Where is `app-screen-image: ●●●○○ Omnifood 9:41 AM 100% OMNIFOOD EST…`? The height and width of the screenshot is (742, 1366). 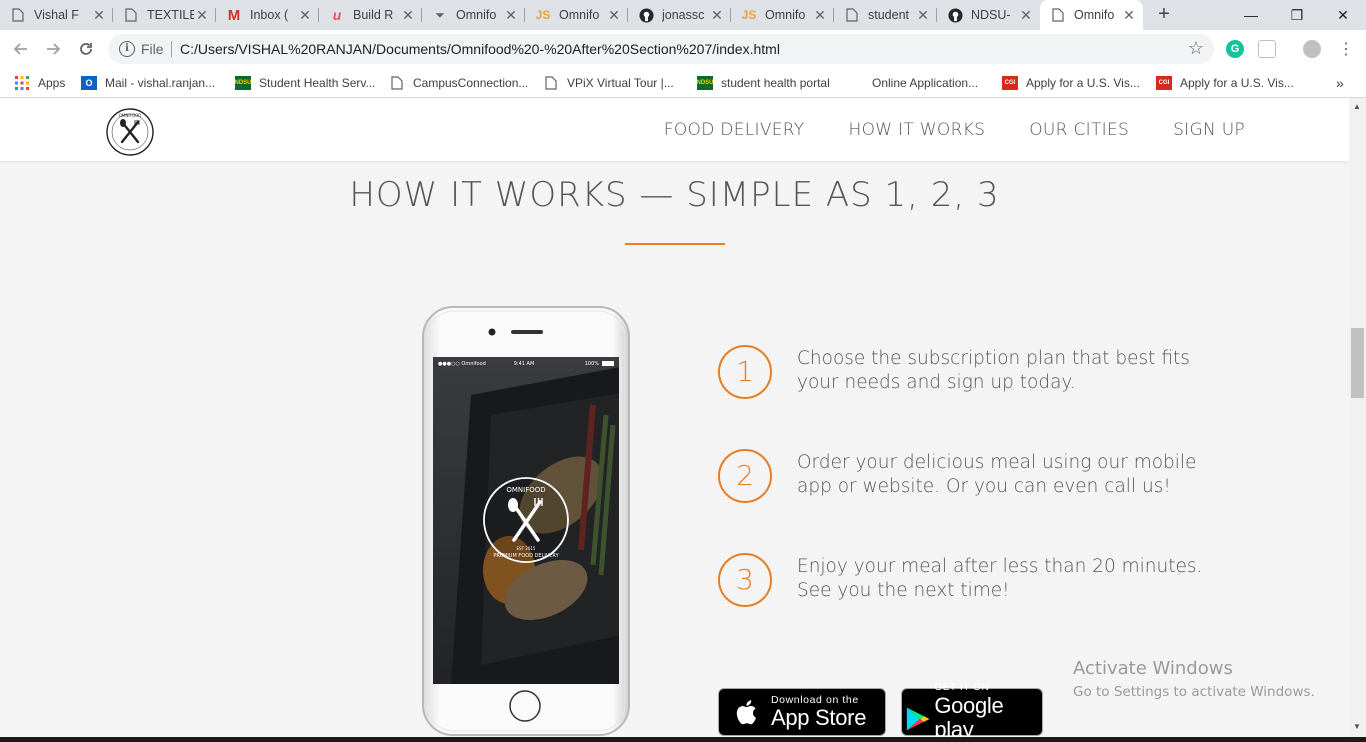
app-screen-image: ●●●○○ Omnifood 9:41 AM 100% OMNIFOOD EST… is located at coordinates (526, 521).